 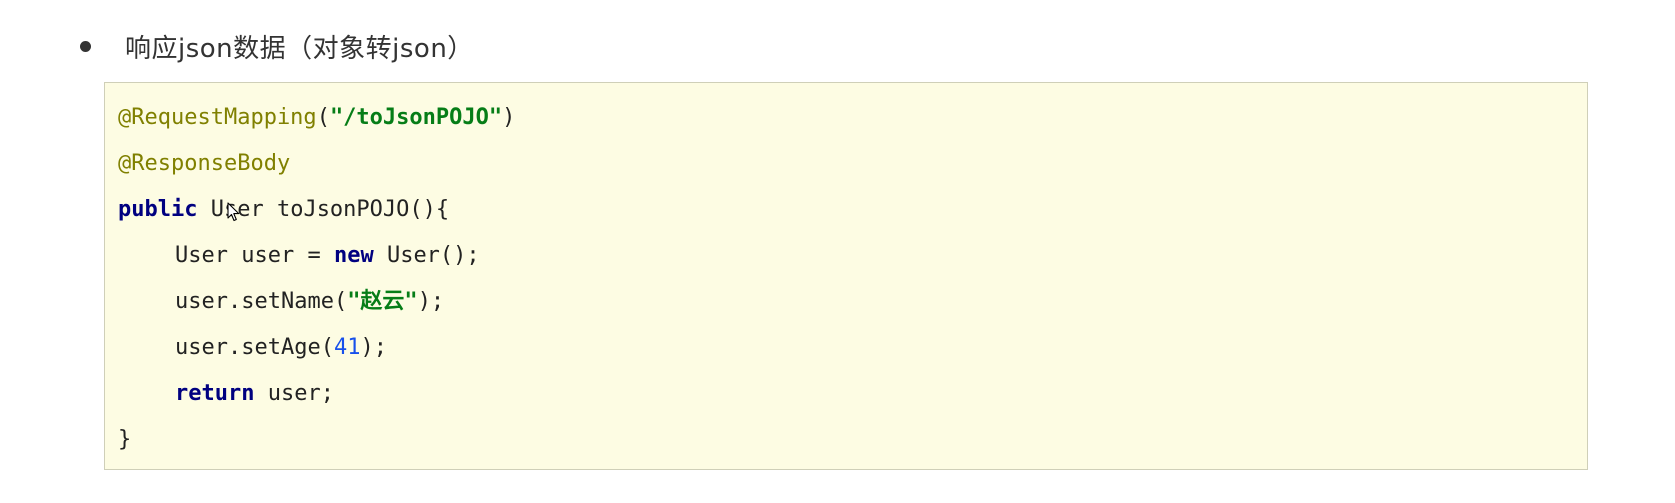 I want to click on user-declaration: User user =, so click(x=254, y=255).